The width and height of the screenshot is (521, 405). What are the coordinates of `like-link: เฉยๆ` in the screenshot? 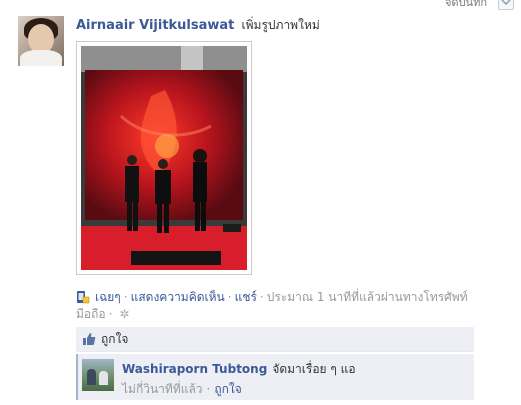 It's located at (108, 297).